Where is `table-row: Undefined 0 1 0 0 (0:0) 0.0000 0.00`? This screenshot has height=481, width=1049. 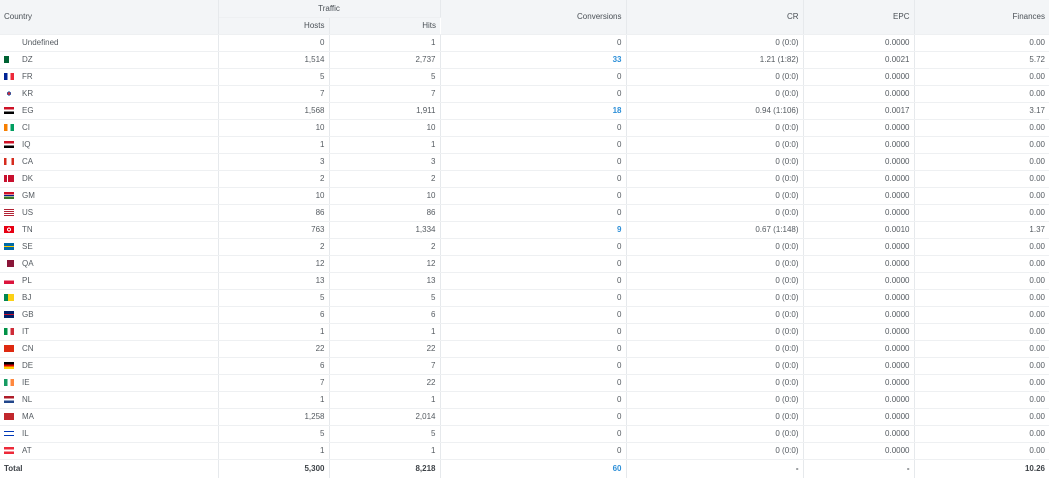
table-row: Undefined 0 1 0 0 (0:0) 0.0000 0.00 is located at coordinates (524, 43).